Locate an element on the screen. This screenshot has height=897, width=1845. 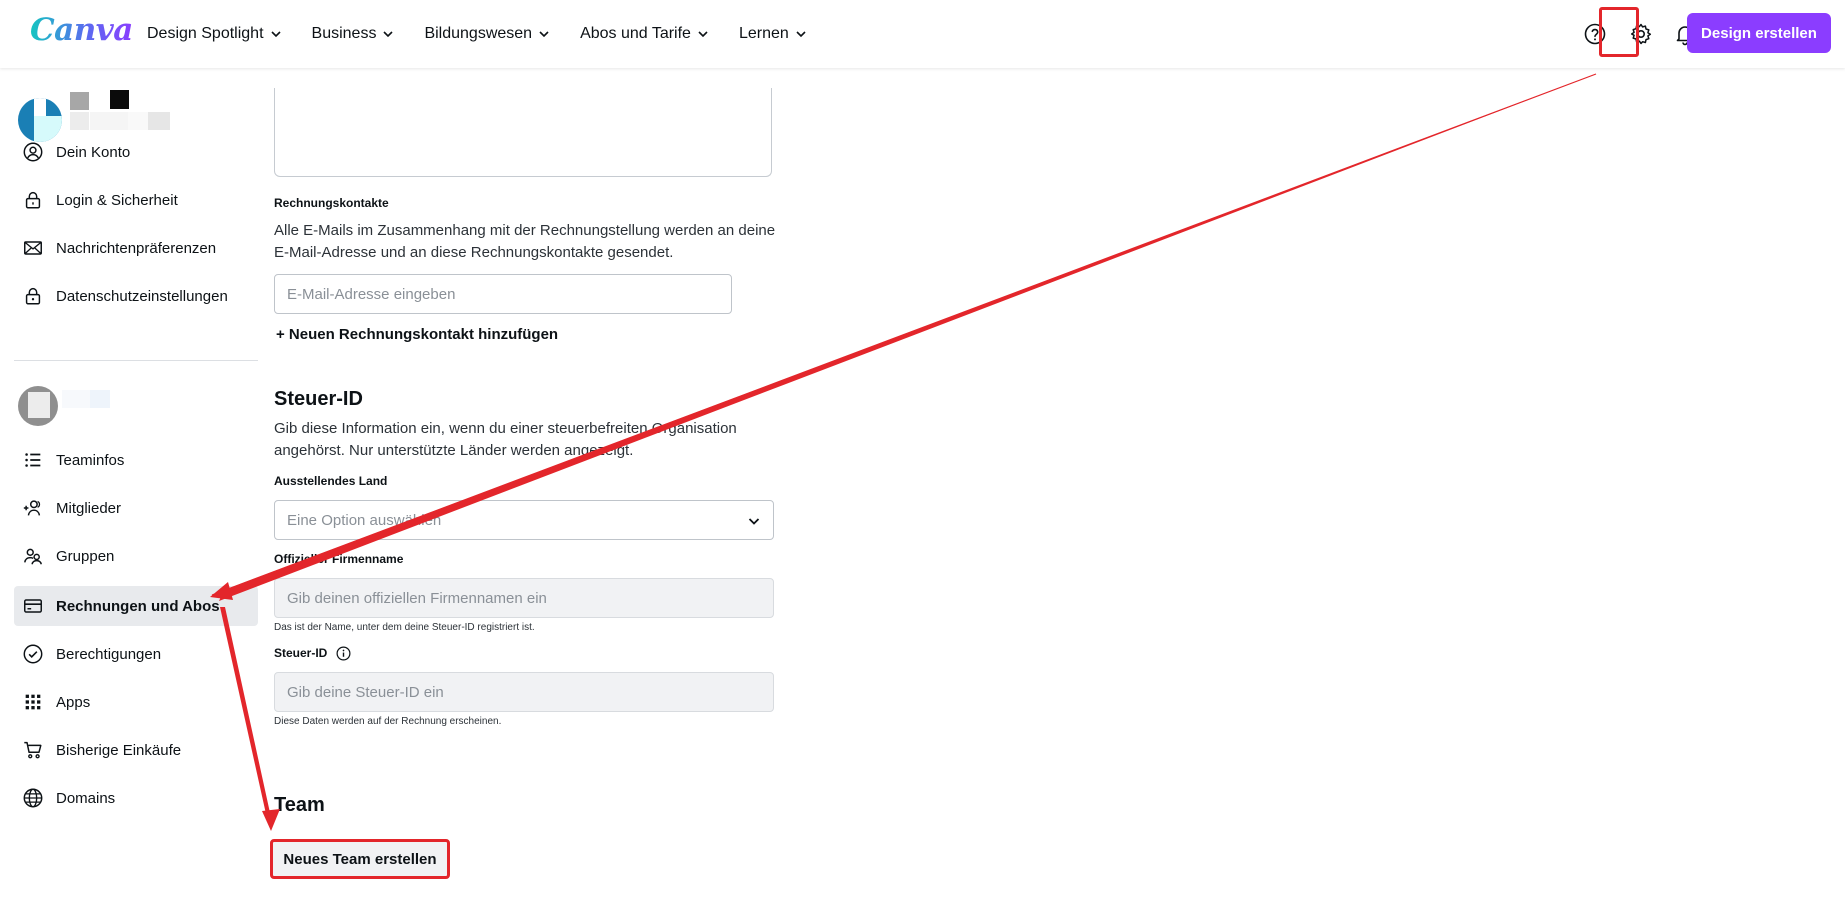
sidebar-item-apps: Apps is located at coordinates (136, 702).